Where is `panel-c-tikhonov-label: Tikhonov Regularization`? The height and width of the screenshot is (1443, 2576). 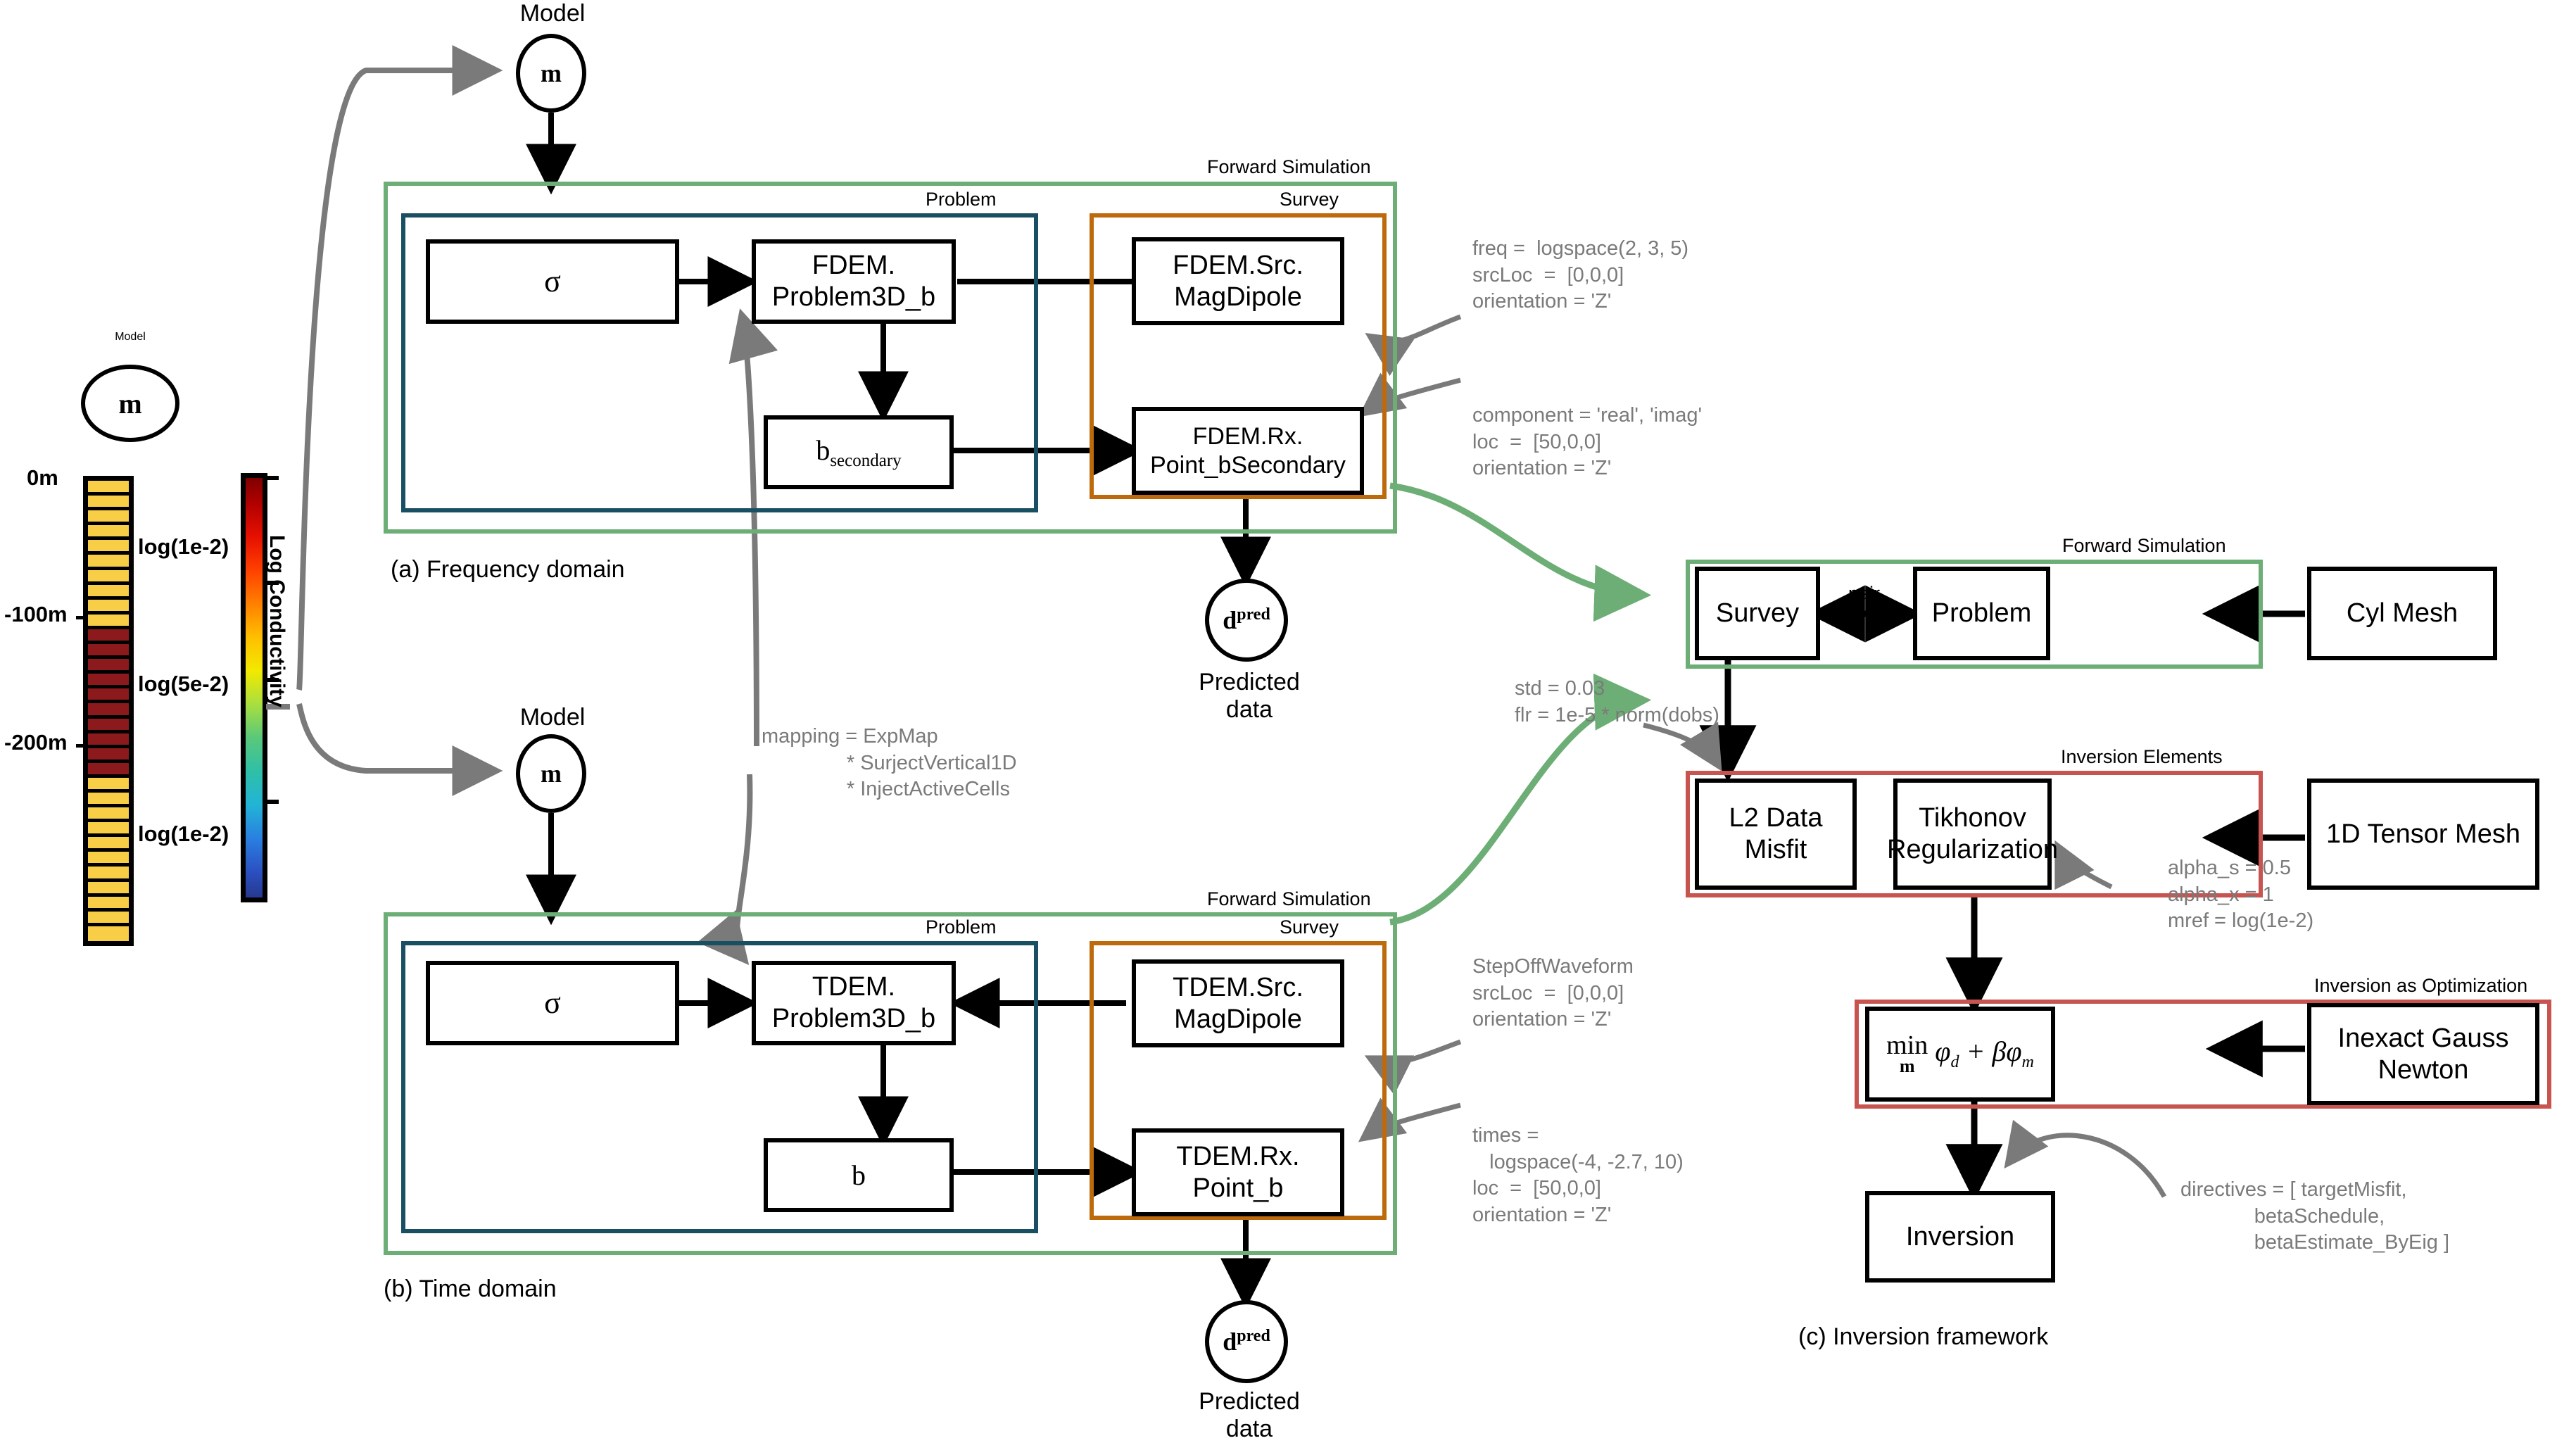 panel-c-tikhonov-label: Tikhonov Regularization is located at coordinates (1972, 833).